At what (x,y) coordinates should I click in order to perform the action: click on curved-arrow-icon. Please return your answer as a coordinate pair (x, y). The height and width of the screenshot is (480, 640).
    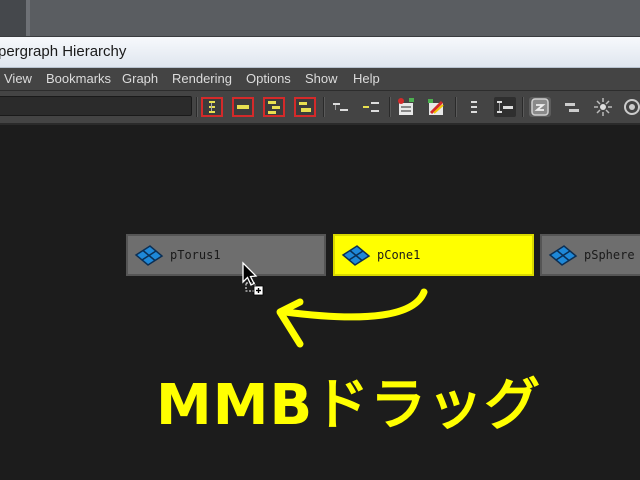
    Looking at the image, I should click on (352, 318).